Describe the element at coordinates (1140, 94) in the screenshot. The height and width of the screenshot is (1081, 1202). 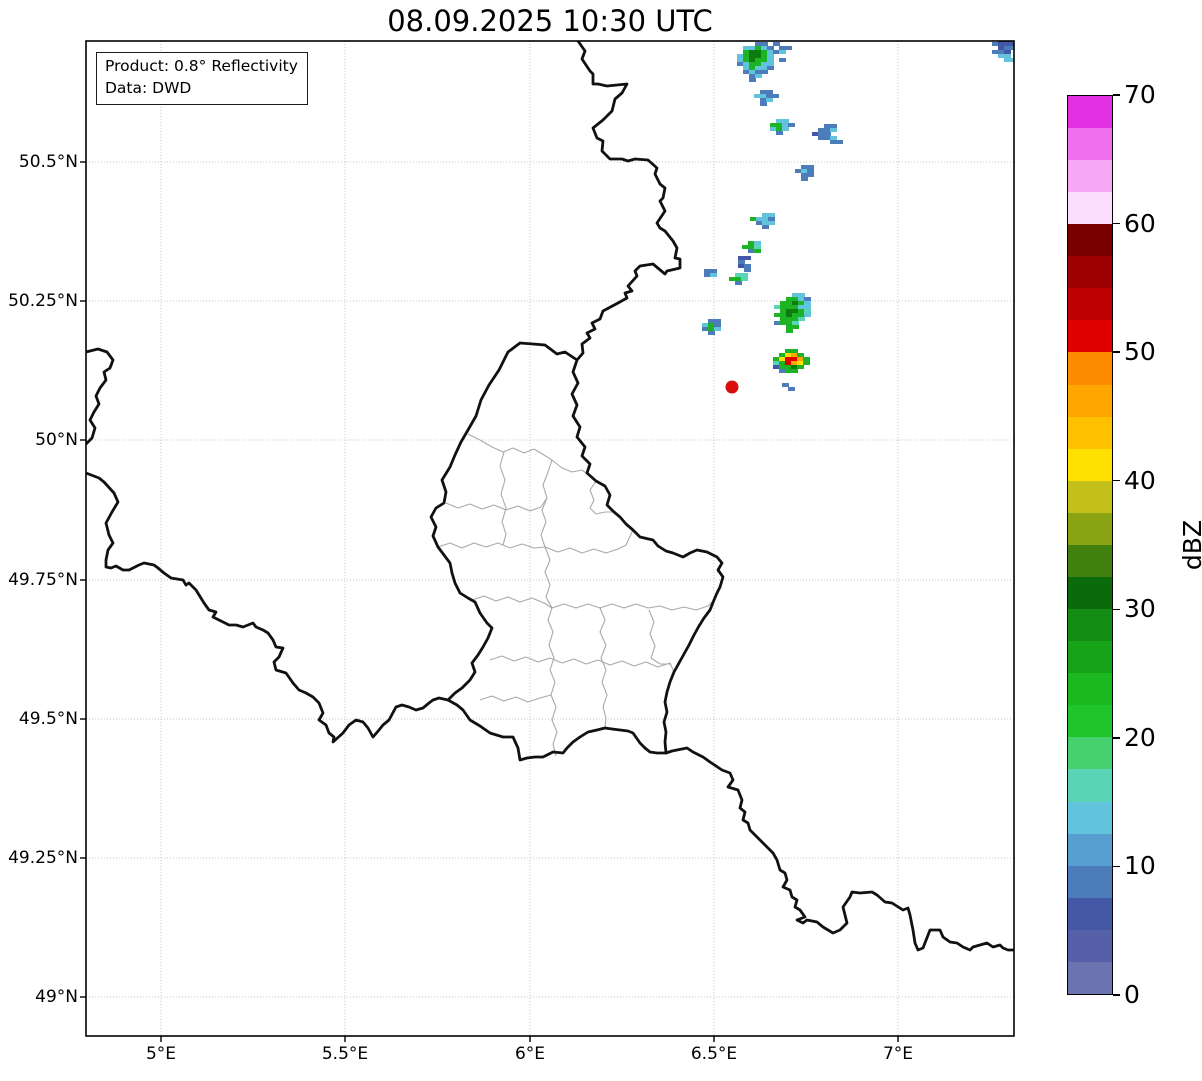
I see `colorbar-tick-label: 70` at that location.